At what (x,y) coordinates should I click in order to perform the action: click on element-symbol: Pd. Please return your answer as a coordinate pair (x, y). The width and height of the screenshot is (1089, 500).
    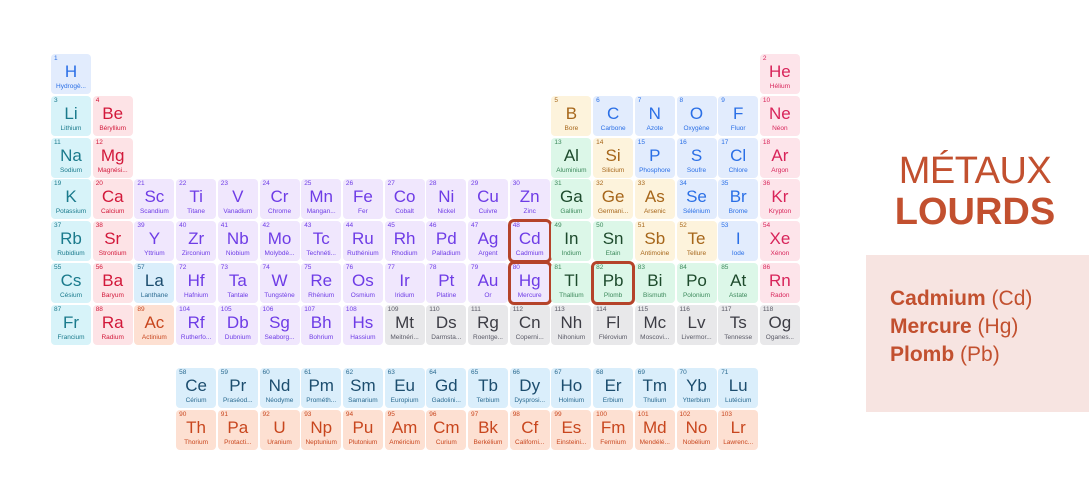
    Looking at the image, I should click on (446, 239).